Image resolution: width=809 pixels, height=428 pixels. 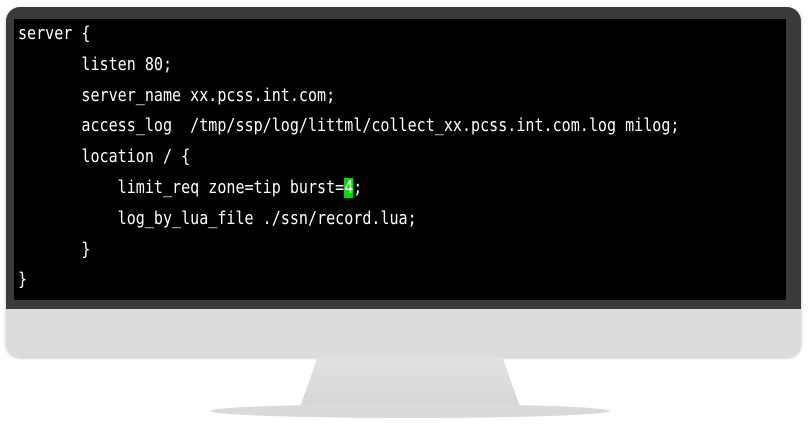 I want to click on code-line-6: limit_req zone=tip burst=4;, so click(x=190, y=187).